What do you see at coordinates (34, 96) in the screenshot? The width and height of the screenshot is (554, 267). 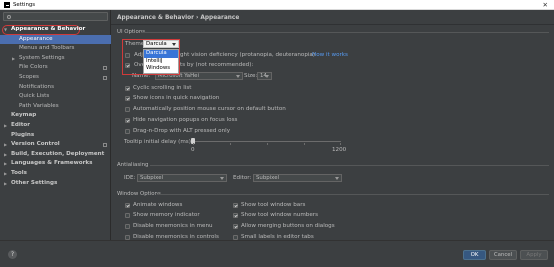 I see `tree-item-label: Quick Lists` at bounding box center [34, 96].